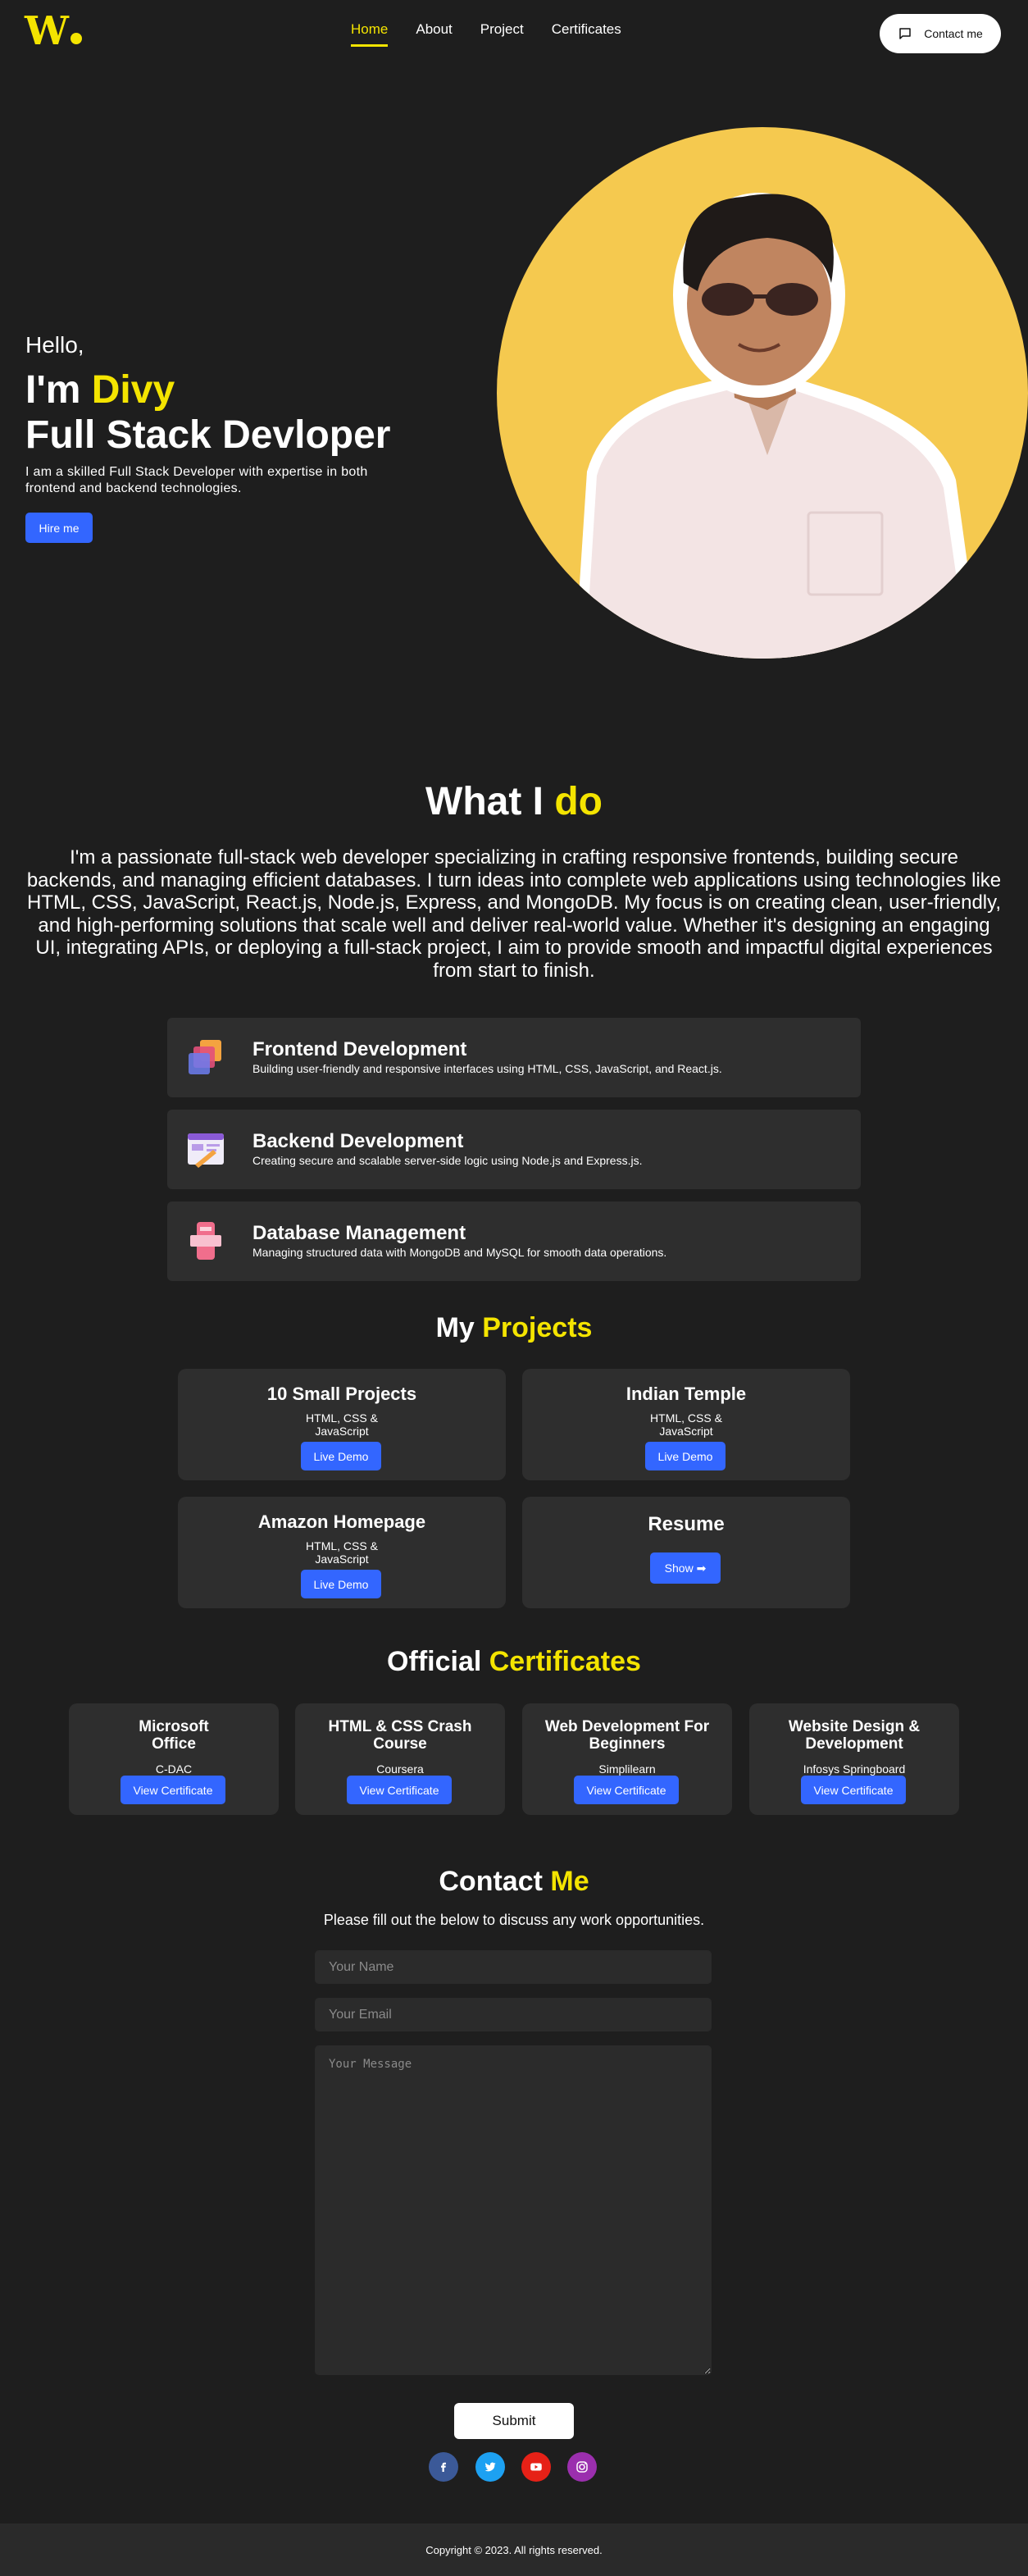  What do you see at coordinates (59, 528) in the screenshot?
I see `hire-me-button: Hire me` at bounding box center [59, 528].